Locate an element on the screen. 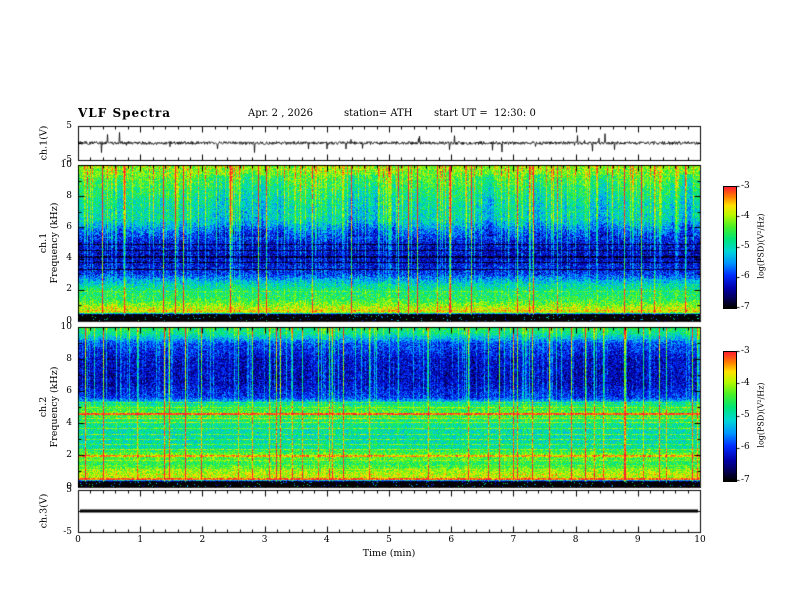 Image resolution: width=792 pixels, height=612 pixels. x-tick-label: 10 is located at coordinates (700, 540).